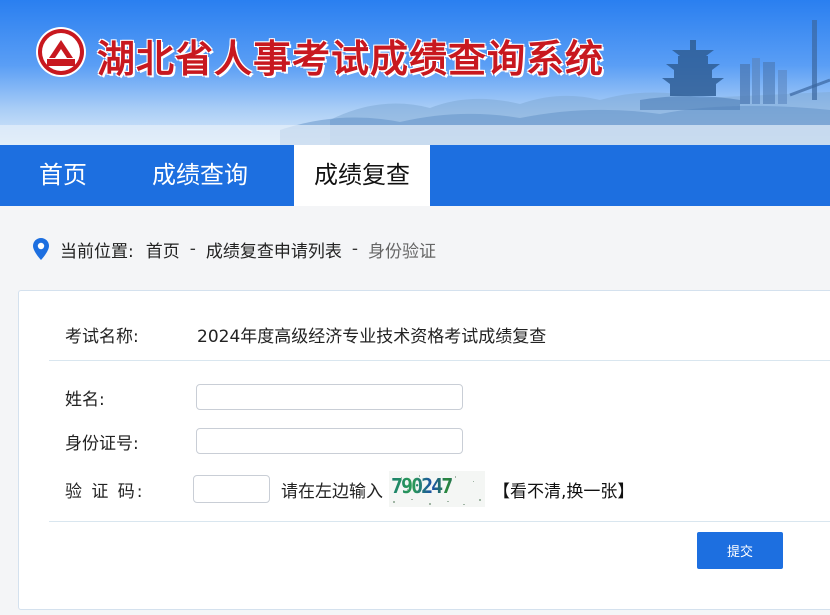  Describe the element at coordinates (274, 249) in the screenshot. I see `breadcrumb-review-list: 成绩复查申请列表` at that location.